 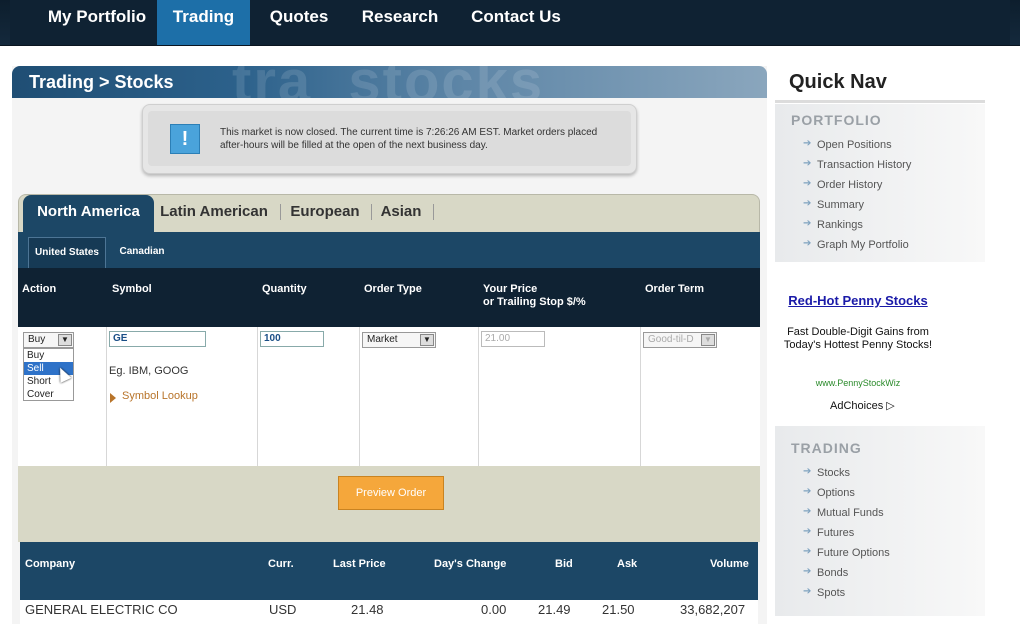 What do you see at coordinates (534, 302) in the screenshot?
I see `col-your-price-line2: or Trailing Stop $/%` at bounding box center [534, 302].